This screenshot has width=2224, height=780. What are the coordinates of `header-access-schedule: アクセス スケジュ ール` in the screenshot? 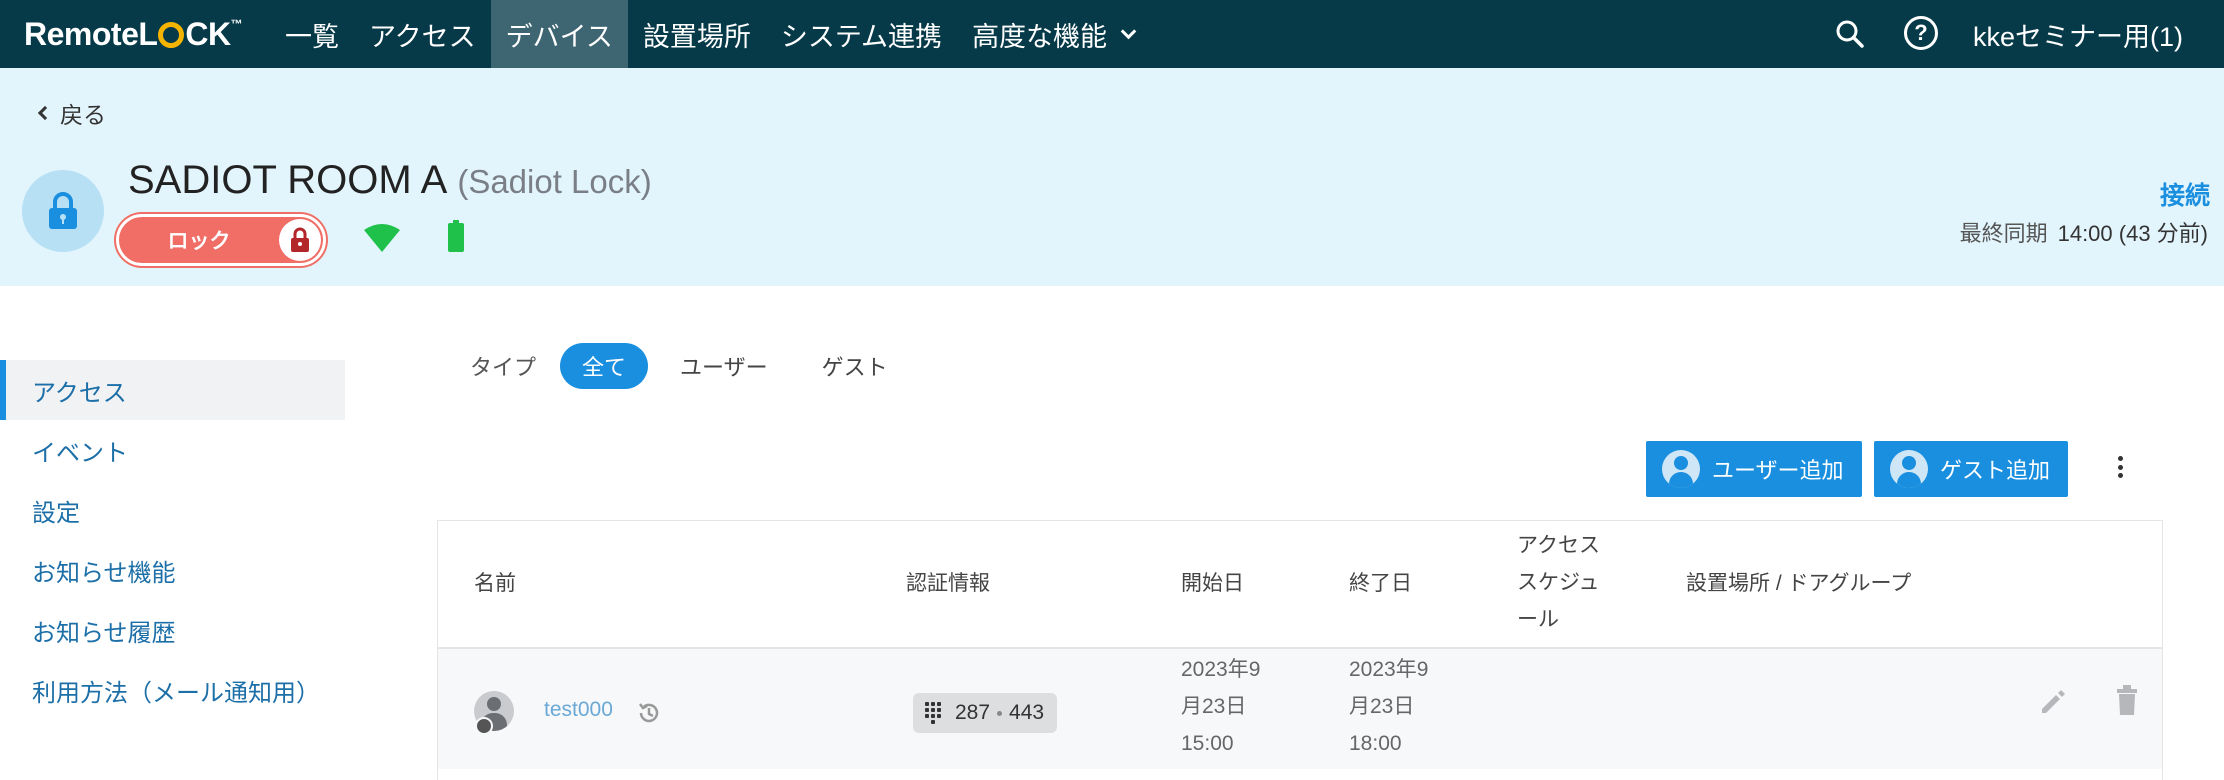 It's located at (1558, 582).